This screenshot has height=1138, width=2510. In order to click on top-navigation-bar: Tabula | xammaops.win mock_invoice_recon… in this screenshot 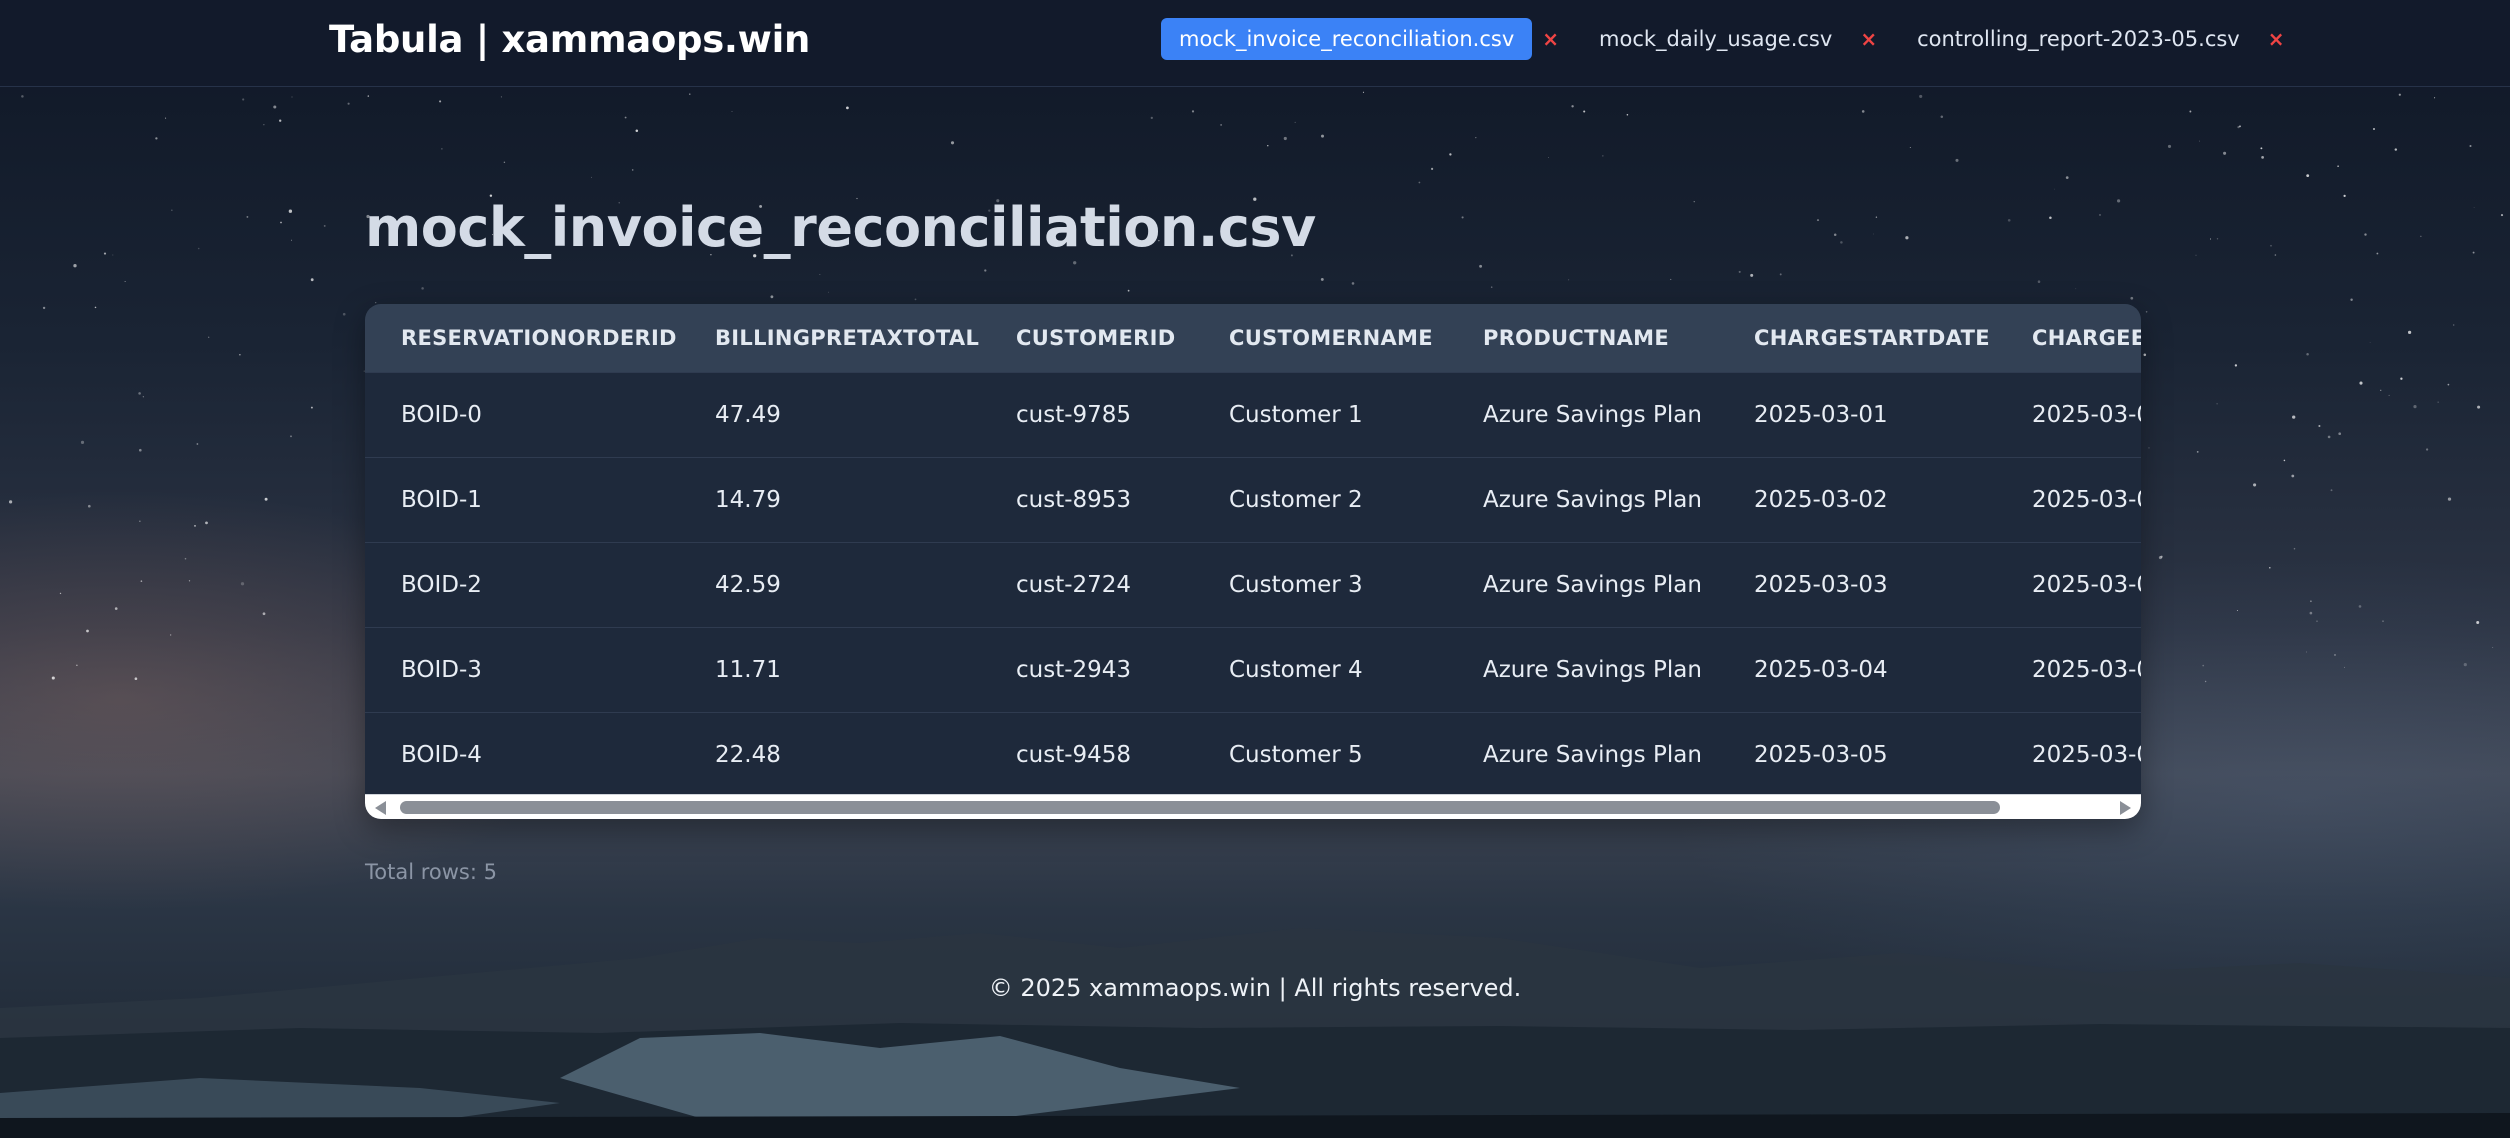, I will do `click(1255, 43)`.